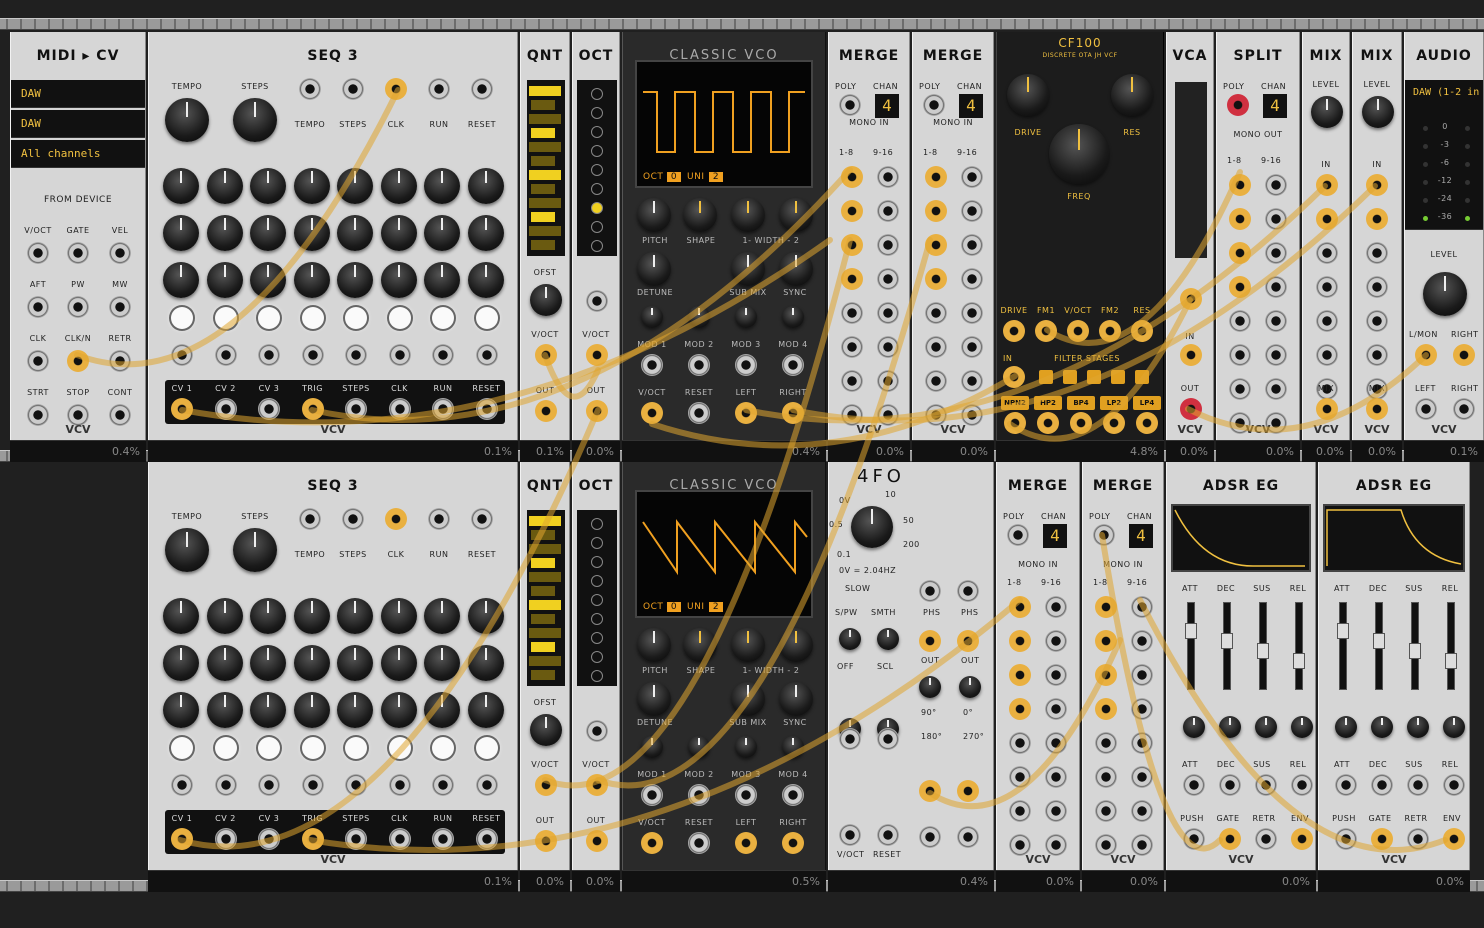  What do you see at coordinates (970, 687) in the screenshot?
I see `phase-knob` at bounding box center [970, 687].